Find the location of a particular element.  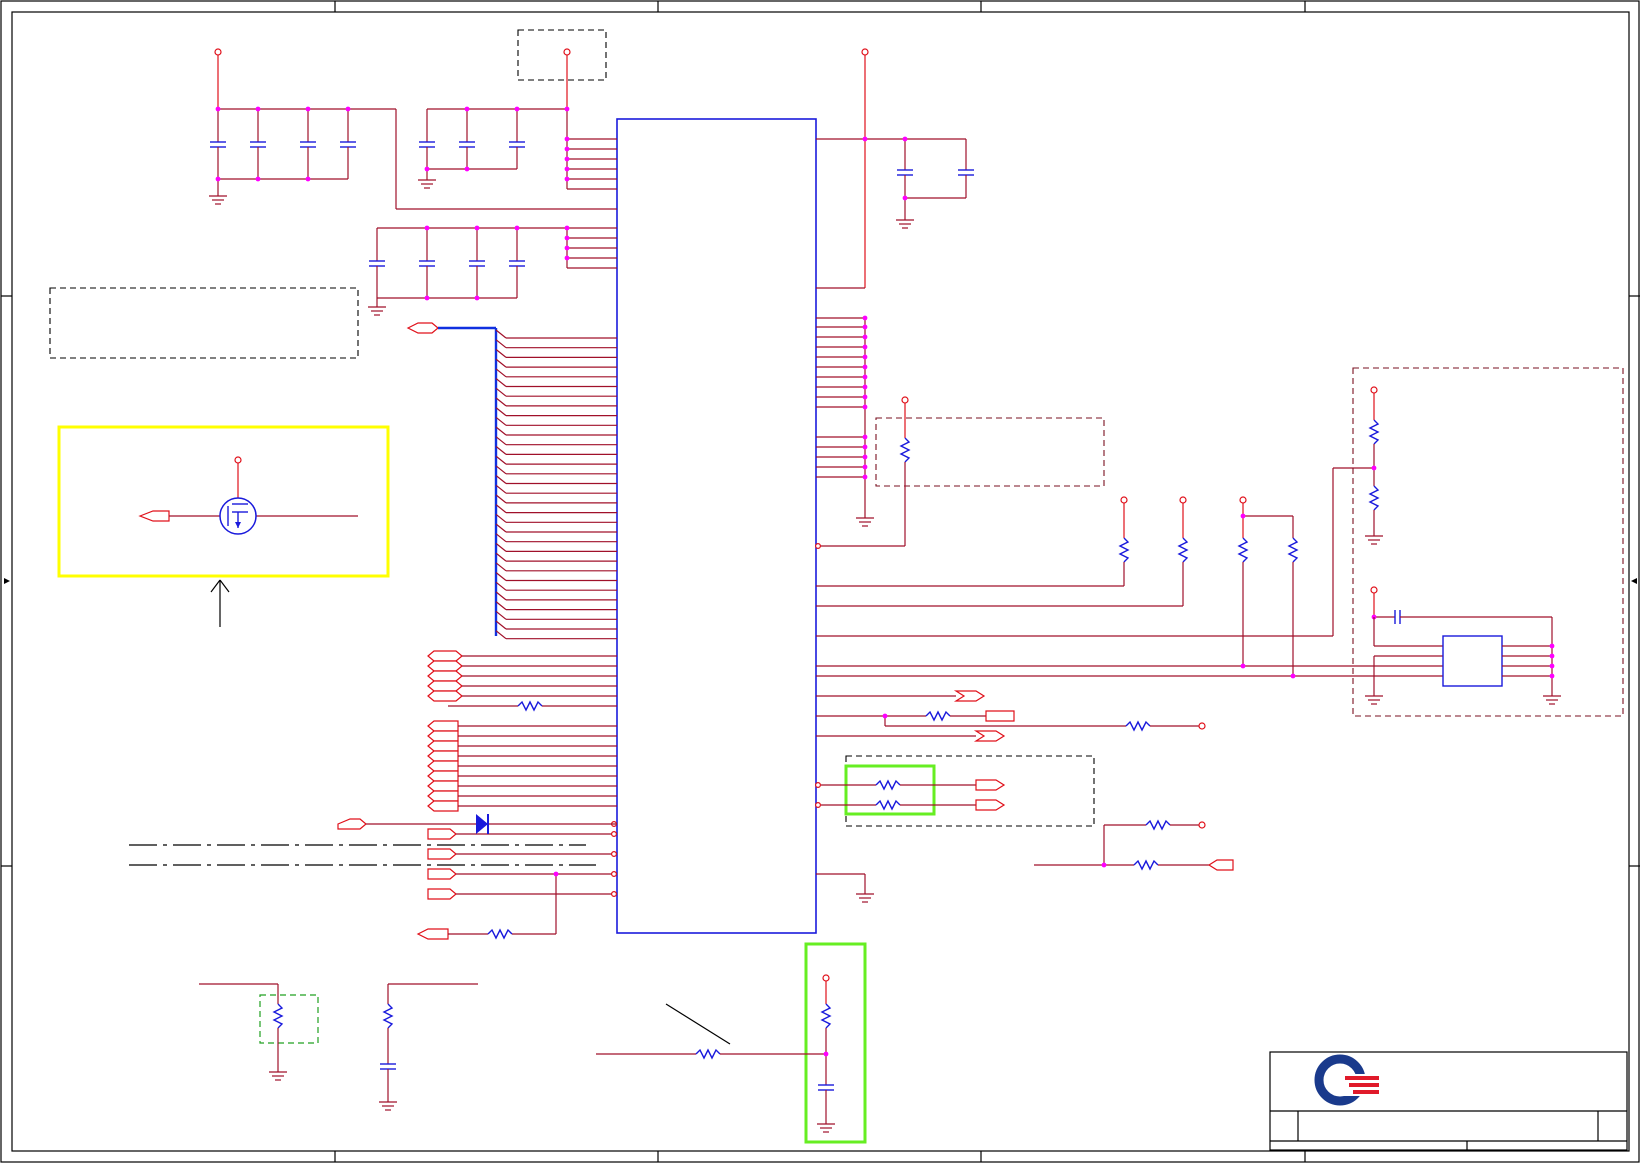

lower-left-passives is located at coordinates (338, 1047).